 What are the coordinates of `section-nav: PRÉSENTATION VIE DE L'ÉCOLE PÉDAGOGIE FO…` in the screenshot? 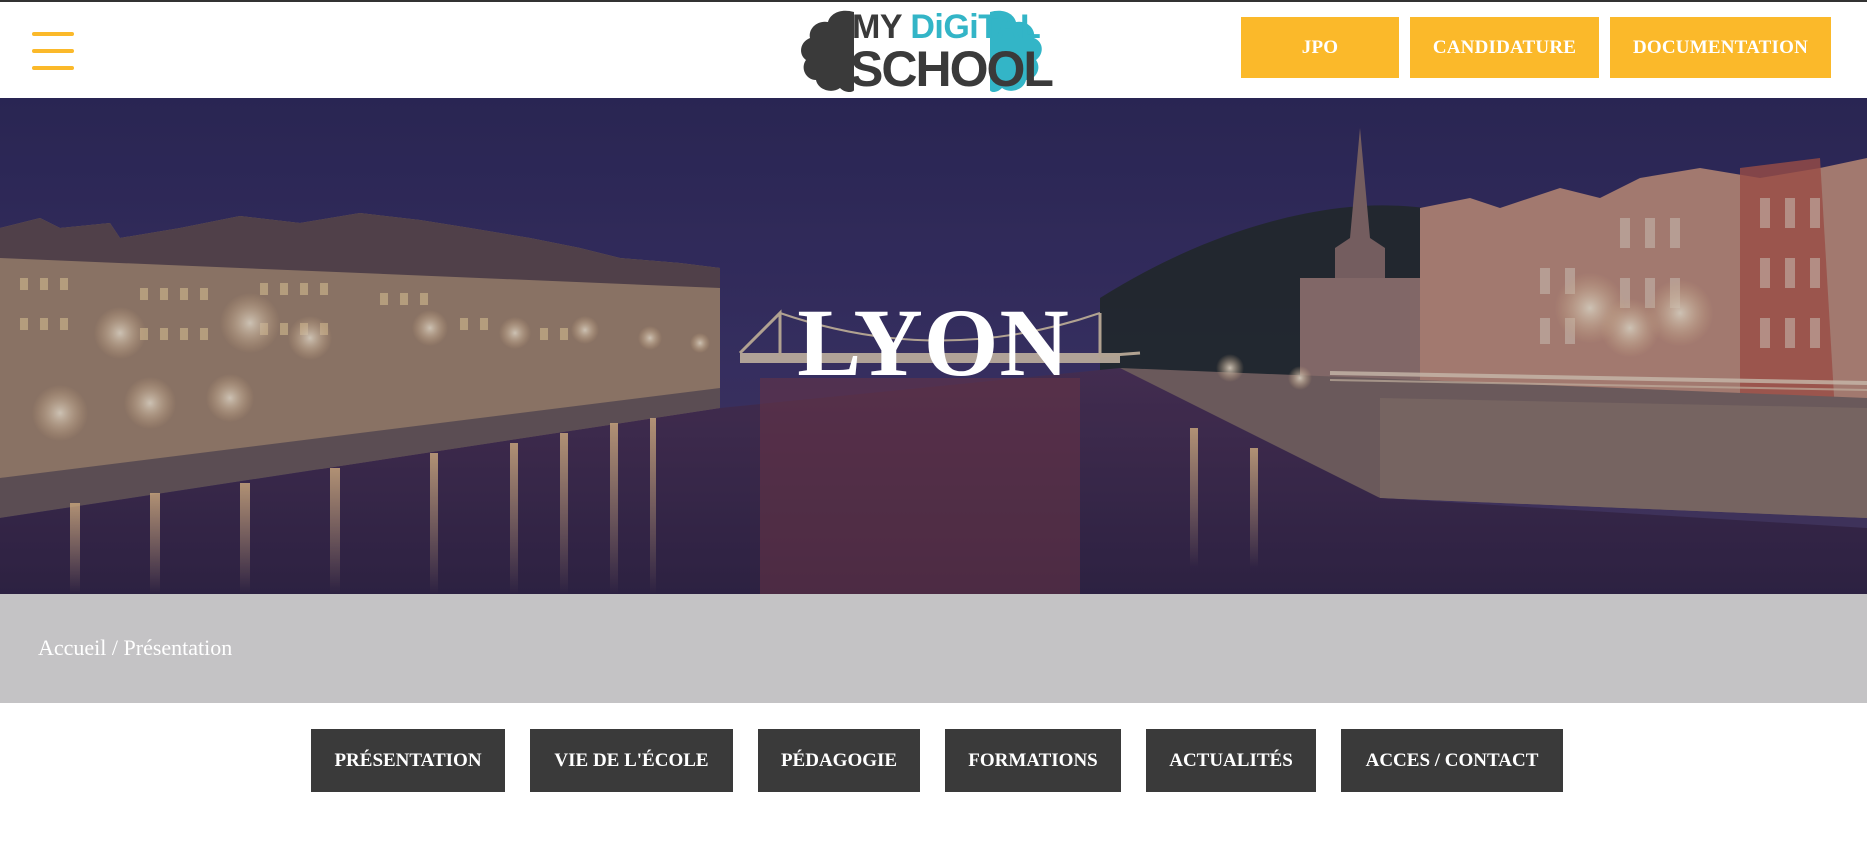 It's located at (933, 760).